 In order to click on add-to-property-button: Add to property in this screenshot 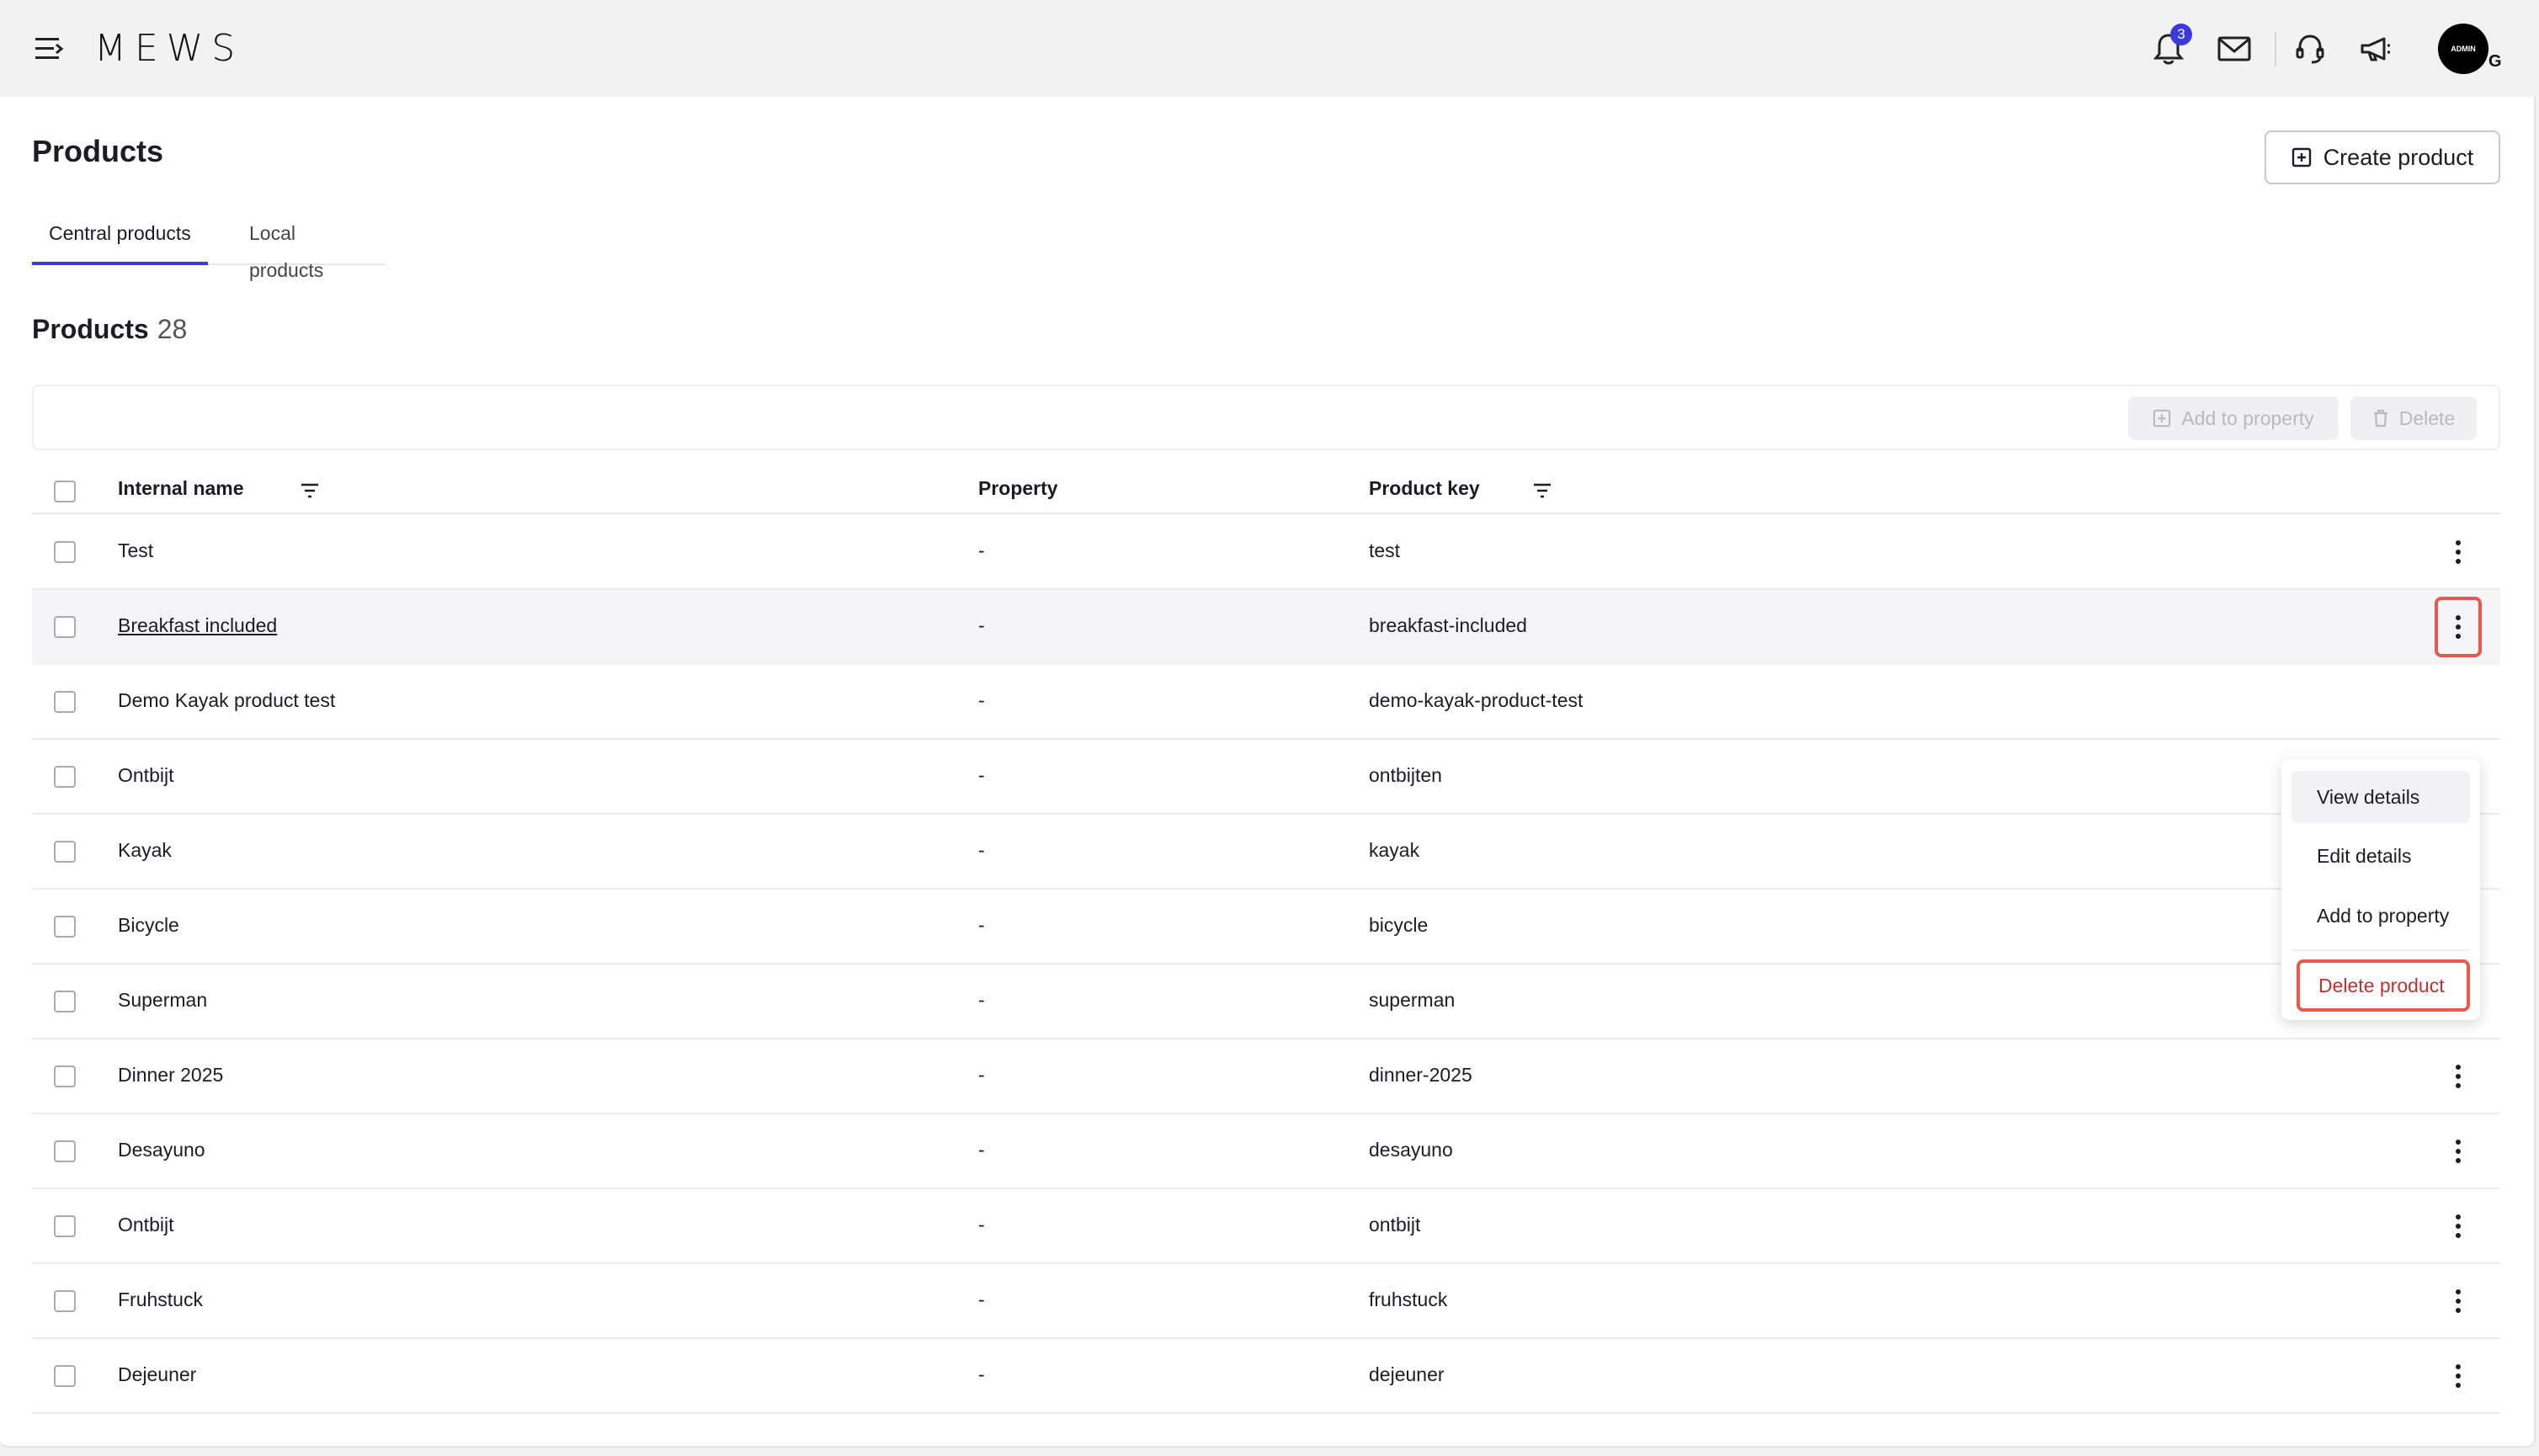, I will do `click(2233, 418)`.